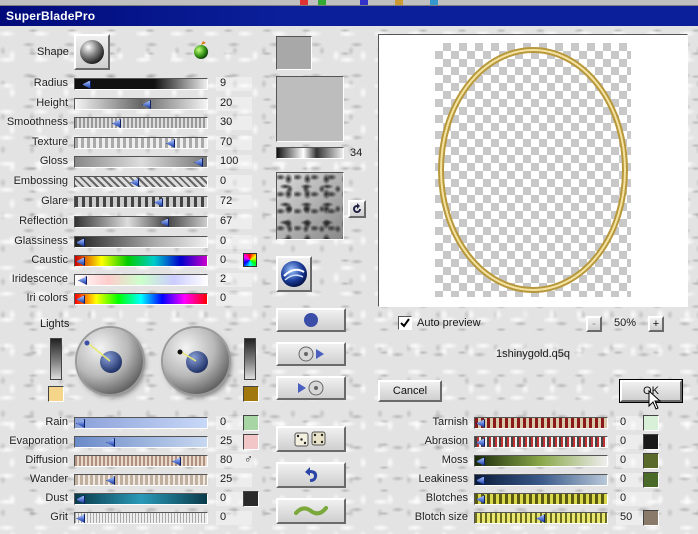 Image resolution: width=698 pixels, height=534 pixels. I want to click on abrasion-slider, so click(541, 442).